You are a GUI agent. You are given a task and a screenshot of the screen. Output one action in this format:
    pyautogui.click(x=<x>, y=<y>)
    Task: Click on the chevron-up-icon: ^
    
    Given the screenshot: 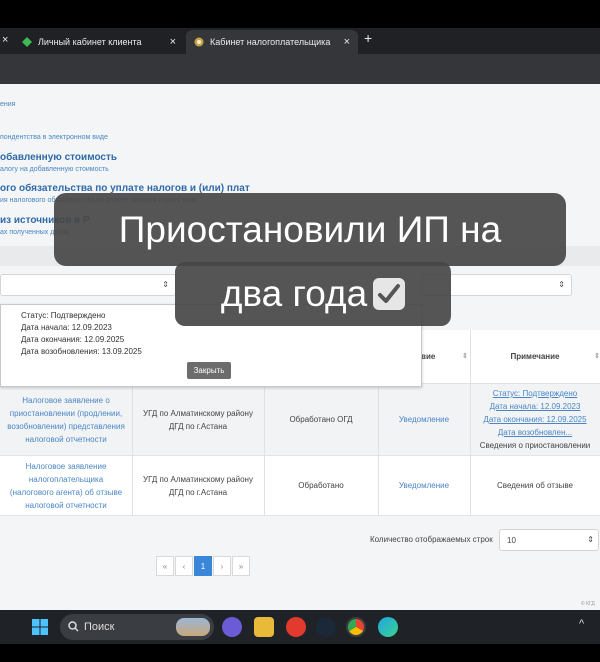 What is the action you would take?
    pyautogui.click(x=581, y=624)
    